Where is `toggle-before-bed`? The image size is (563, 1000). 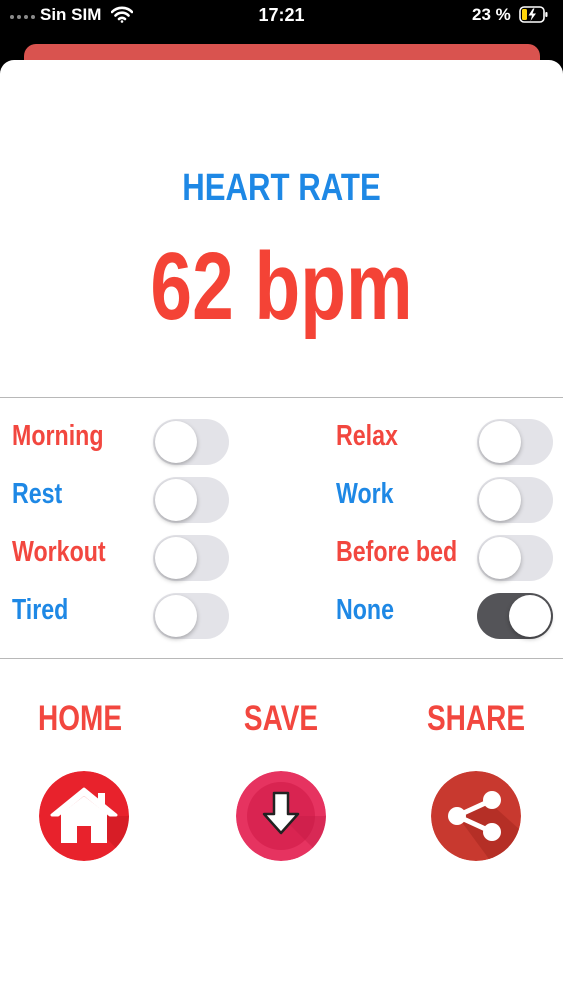 toggle-before-bed is located at coordinates (515, 558).